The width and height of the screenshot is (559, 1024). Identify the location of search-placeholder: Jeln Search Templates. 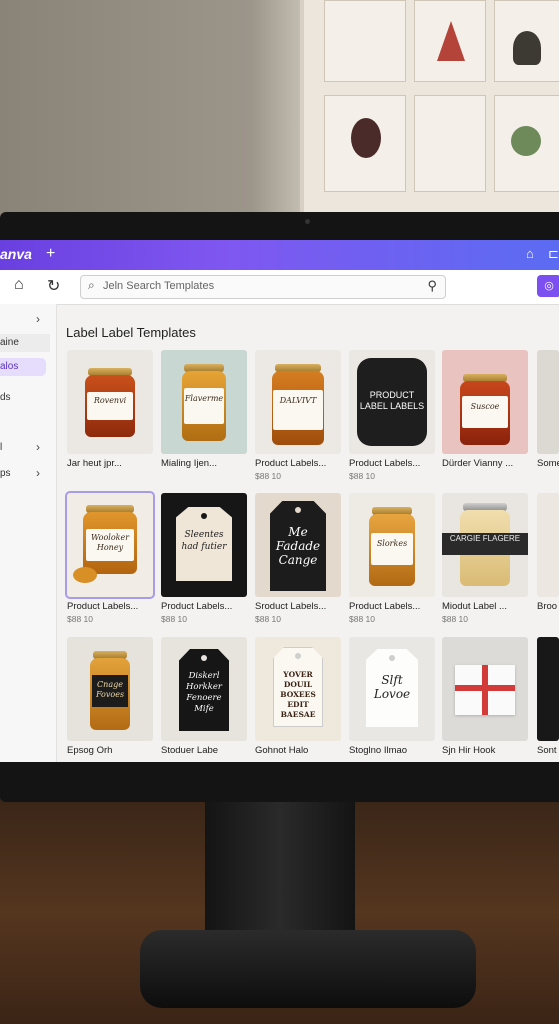
(159, 286).